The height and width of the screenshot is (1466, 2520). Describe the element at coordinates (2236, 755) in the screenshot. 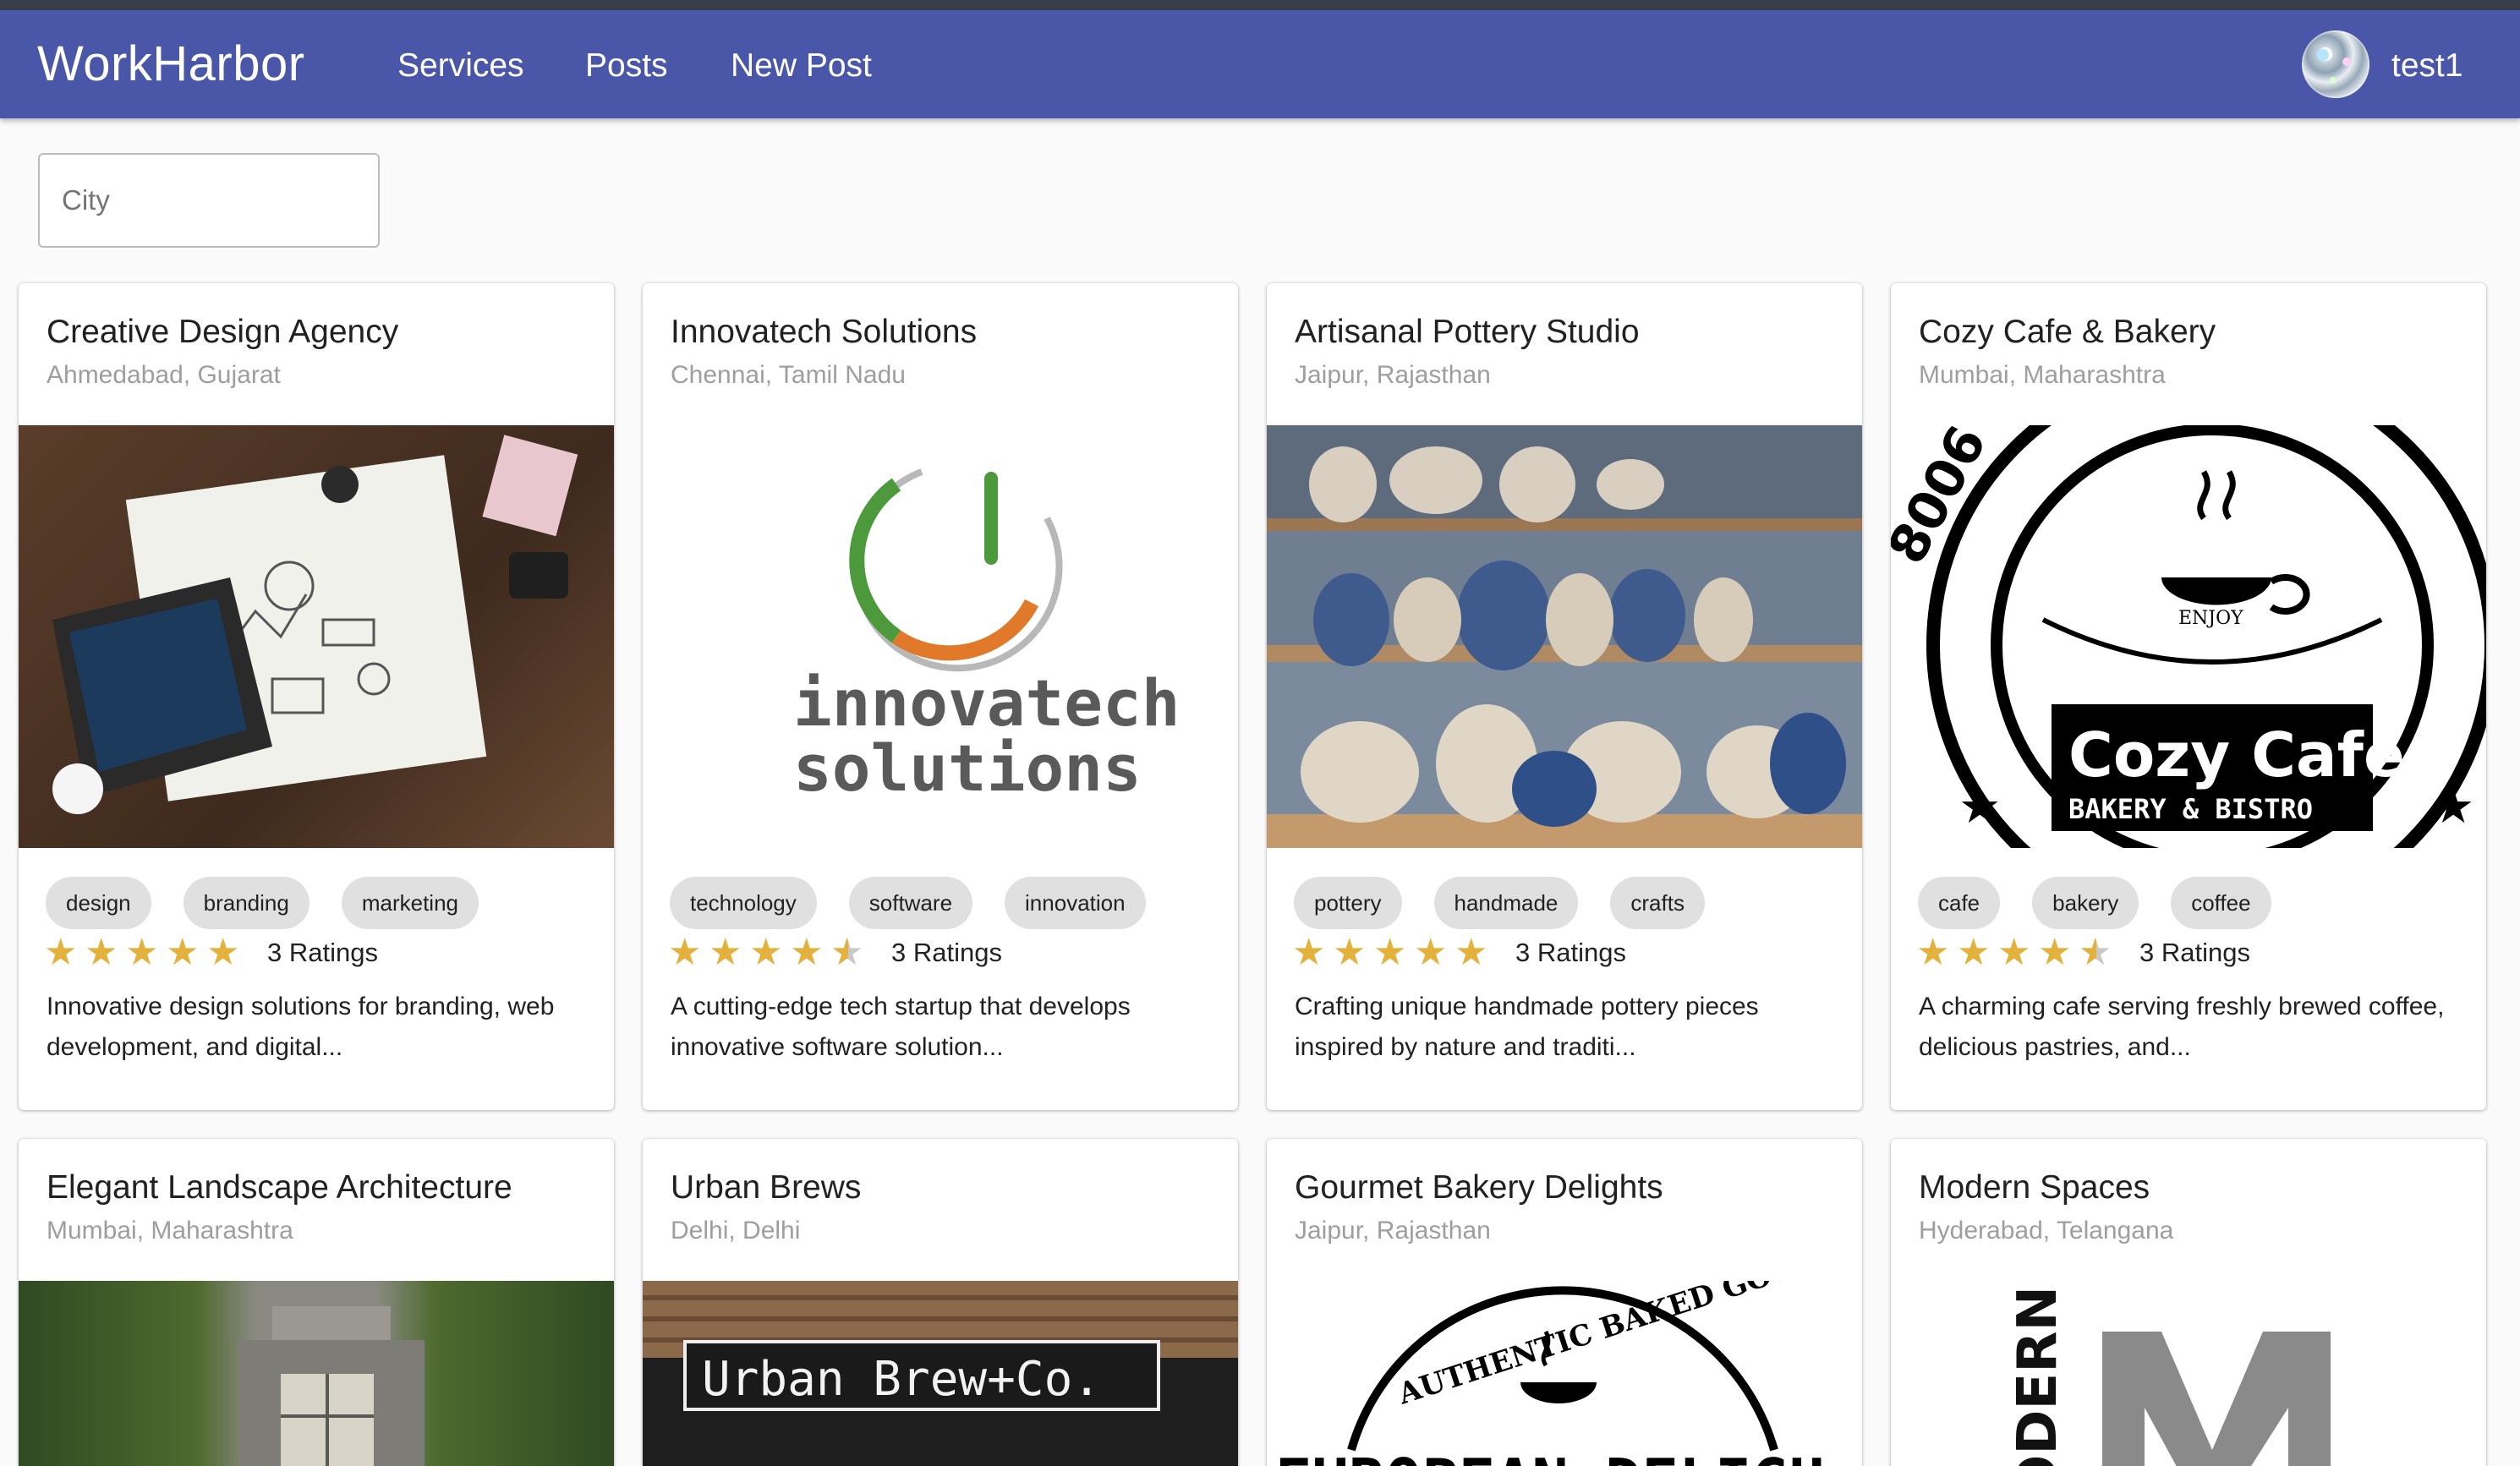

I see `logo-name-text: Cozy Café` at that location.